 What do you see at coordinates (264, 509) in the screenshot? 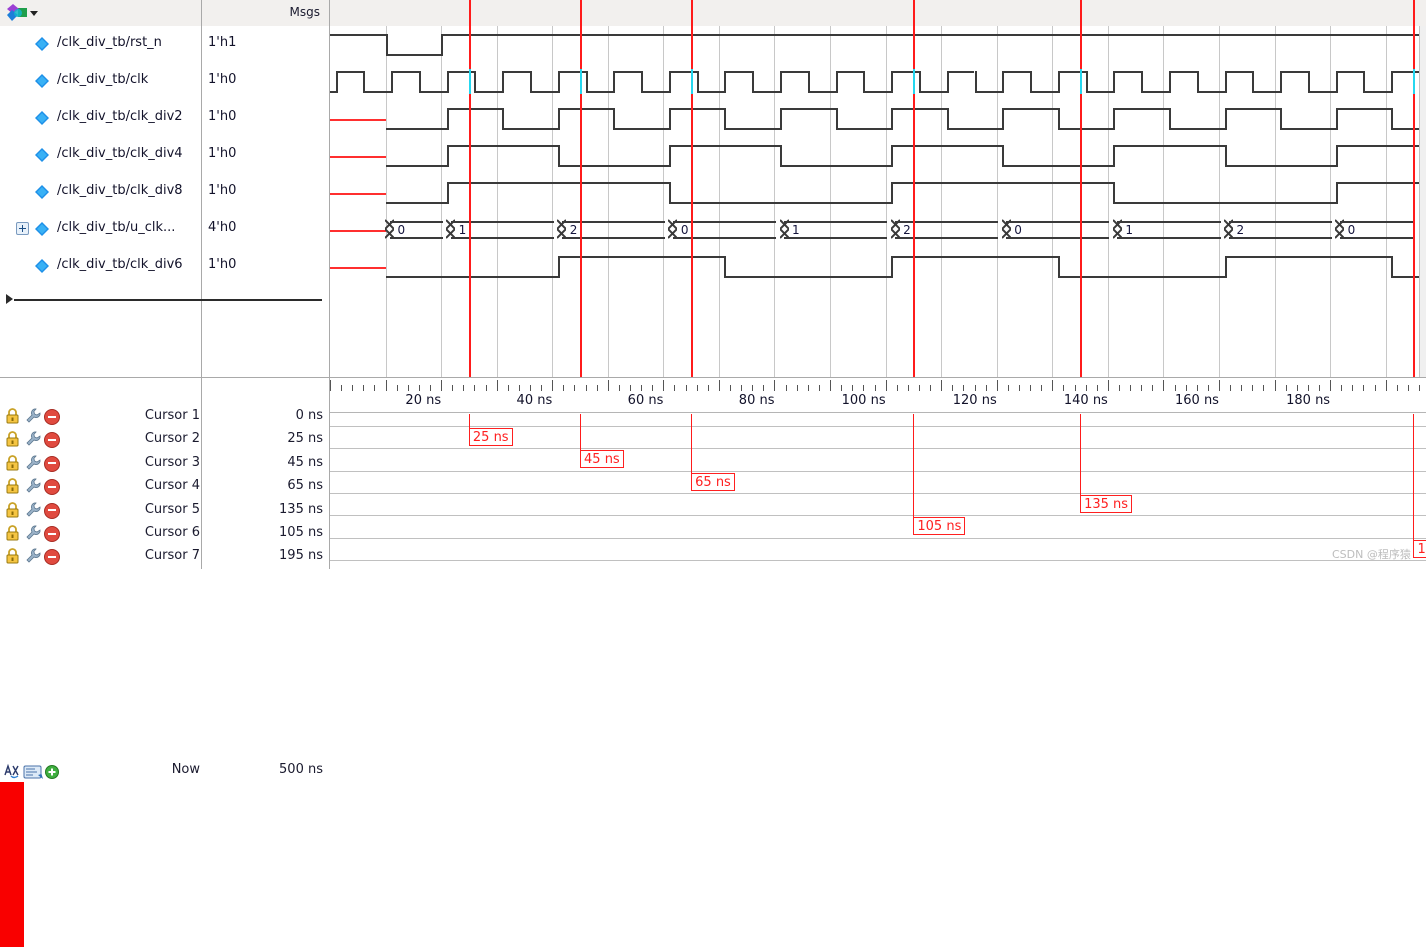
I see `cursor-time-value: 135 ns` at bounding box center [264, 509].